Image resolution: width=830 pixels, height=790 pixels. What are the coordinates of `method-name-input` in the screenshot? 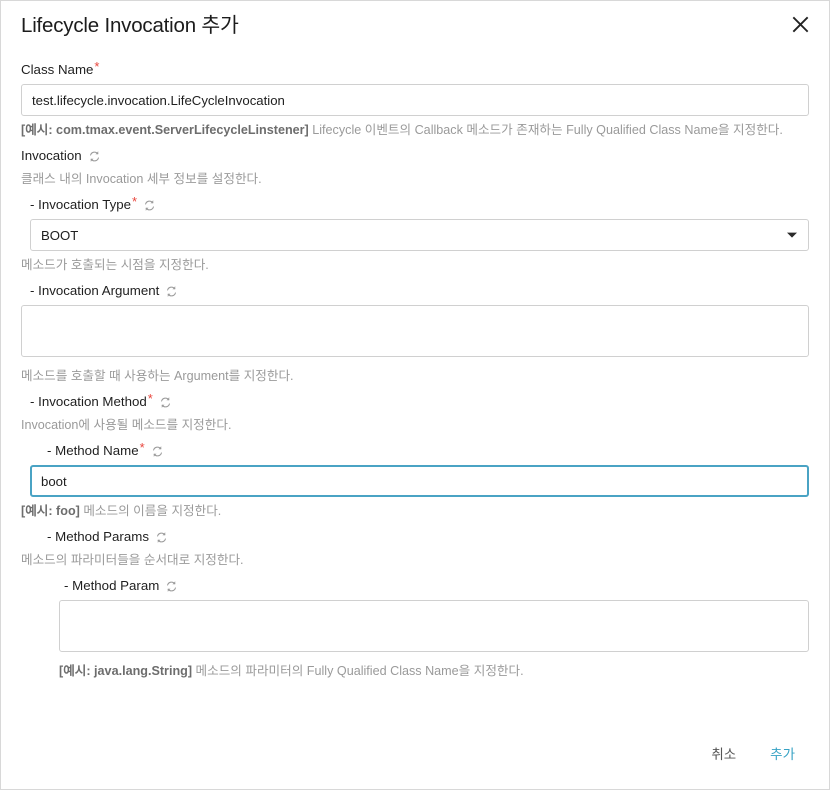 It's located at (419, 481).